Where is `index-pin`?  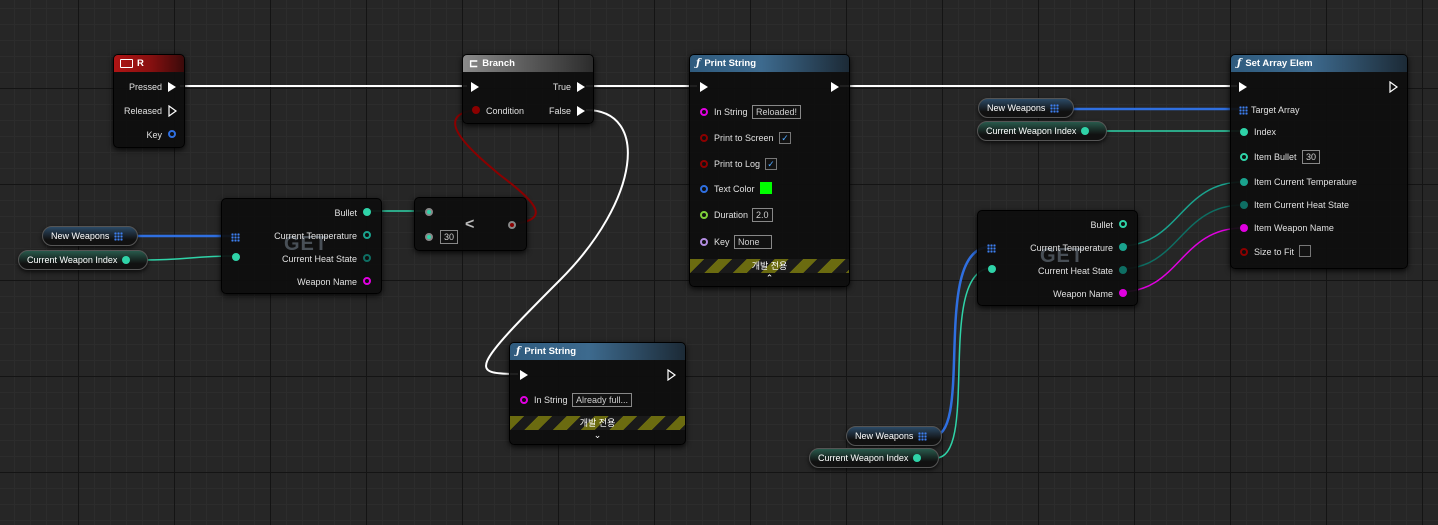
index-pin is located at coordinates (1244, 132).